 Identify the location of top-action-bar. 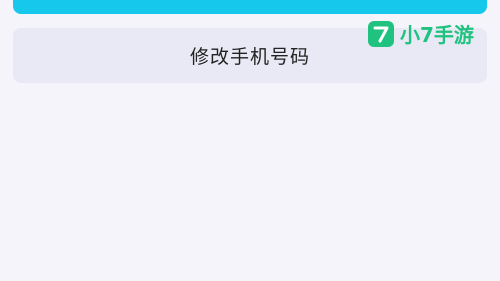
(250, 7).